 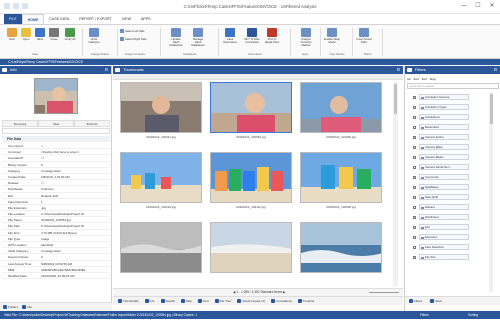 What do you see at coordinates (10, 307) in the screenshot?
I see `bottom-tab-folders: Folders` at bounding box center [10, 307].